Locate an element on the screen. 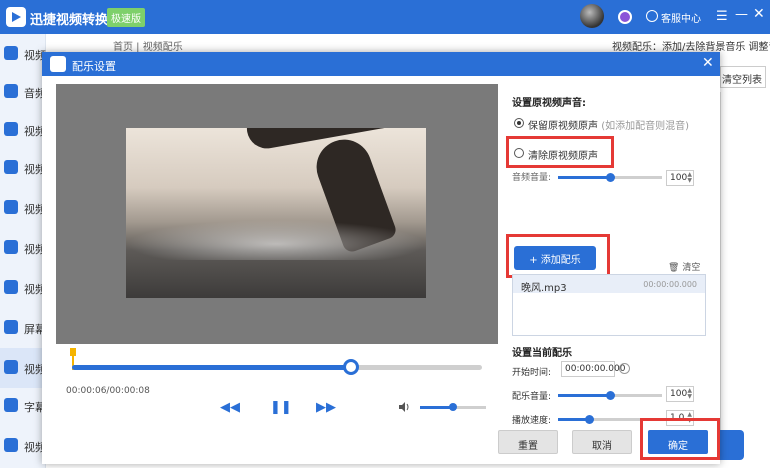  rewind-icon: ◀◀ is located at coordinates (230, 407).